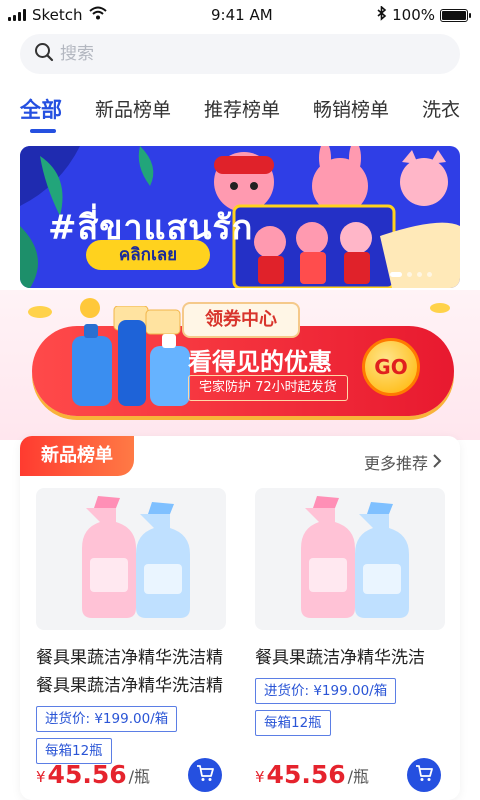 The height and width of the screenshot is (800, 480). What do you see at coordinates (268, 388) in the screenshot?
I see `coupon-subline: 宅家防护 72小时起发货` at bounding box center [268, 388].